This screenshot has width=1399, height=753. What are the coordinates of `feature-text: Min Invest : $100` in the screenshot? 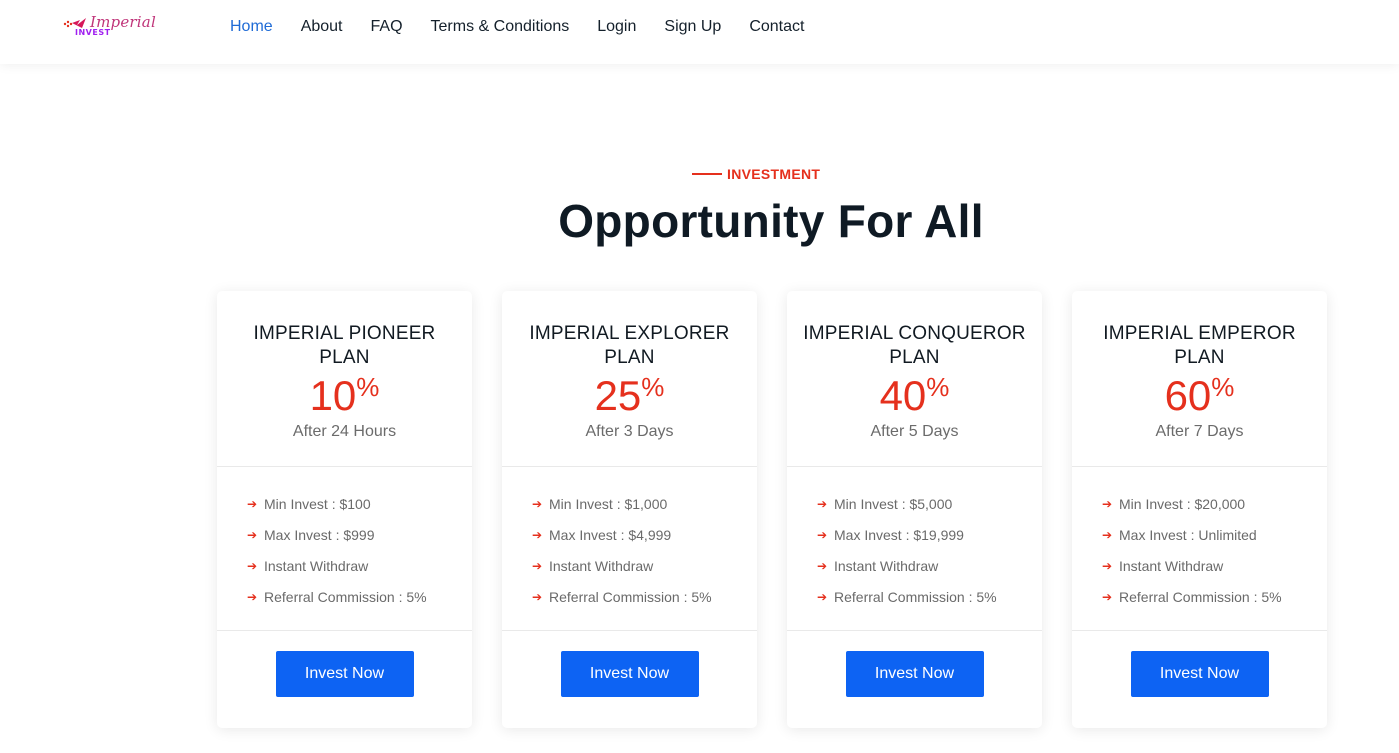 It's located at (317, 503).